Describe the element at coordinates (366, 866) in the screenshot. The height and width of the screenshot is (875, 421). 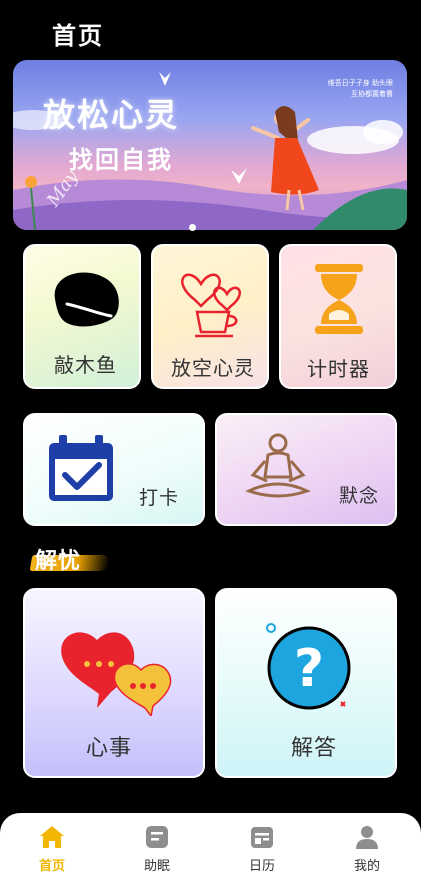
I see `nav-label-mine: 我的` at that location.